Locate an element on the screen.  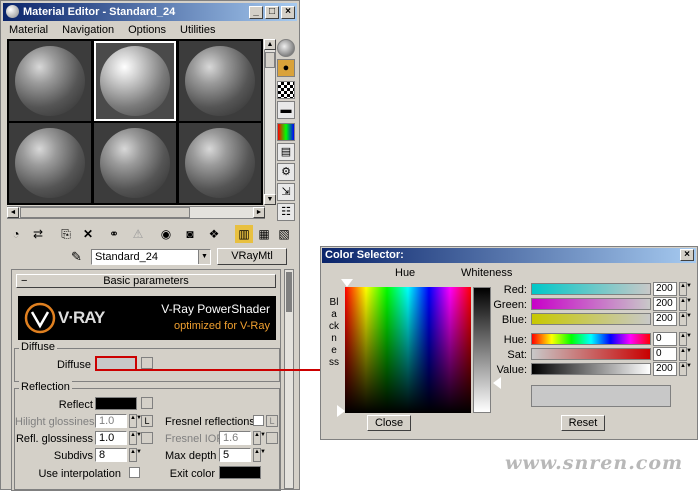
fresnel-reflections-checkbox is located at coordinates (258, 420).